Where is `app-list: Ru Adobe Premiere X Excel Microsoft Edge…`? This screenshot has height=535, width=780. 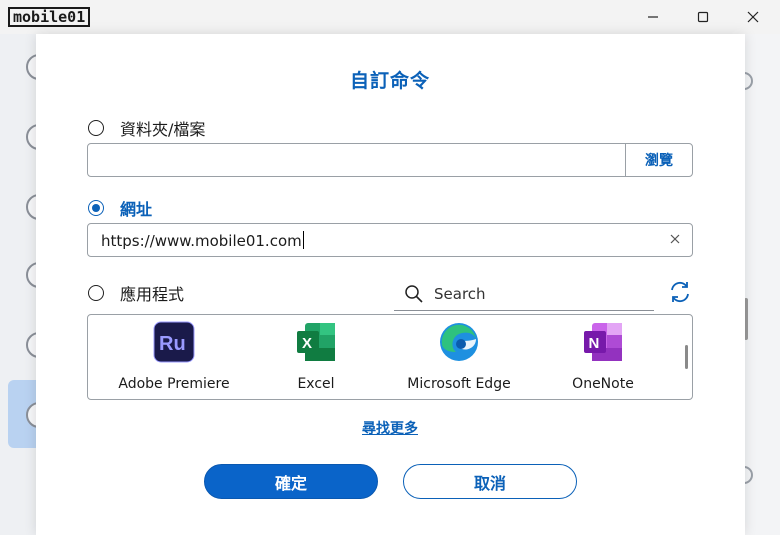
app-list: Ru Adobe Premiere X Excel Microsoft Edge… is located at coordinates (390, 357).